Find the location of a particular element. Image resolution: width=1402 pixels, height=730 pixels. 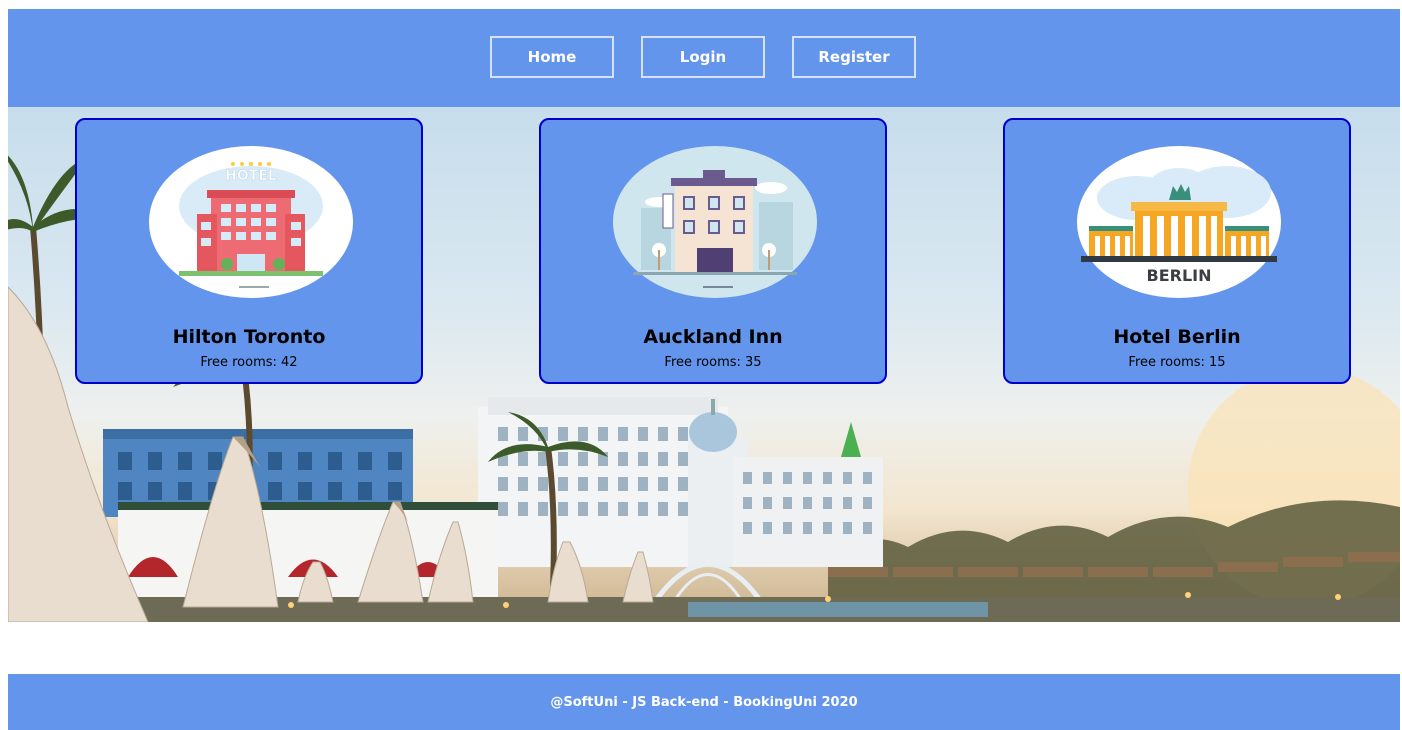

free-rooms-label: Free rooms: 35 is located at coordinates (713, 362).